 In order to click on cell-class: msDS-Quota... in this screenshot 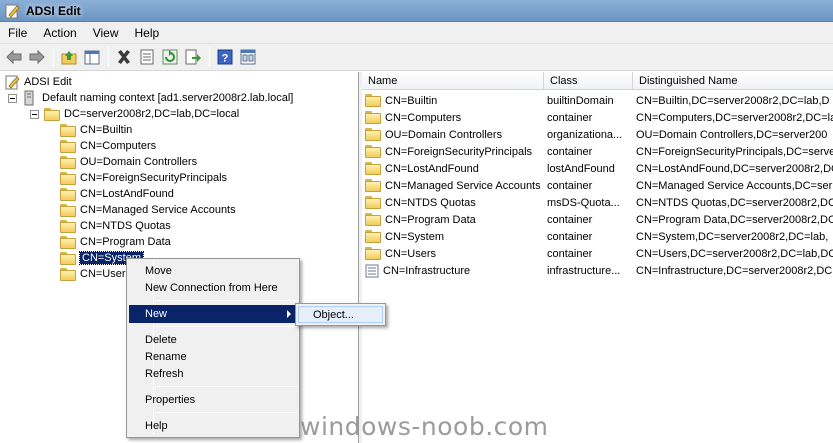, I will do `click(583, 202)`.